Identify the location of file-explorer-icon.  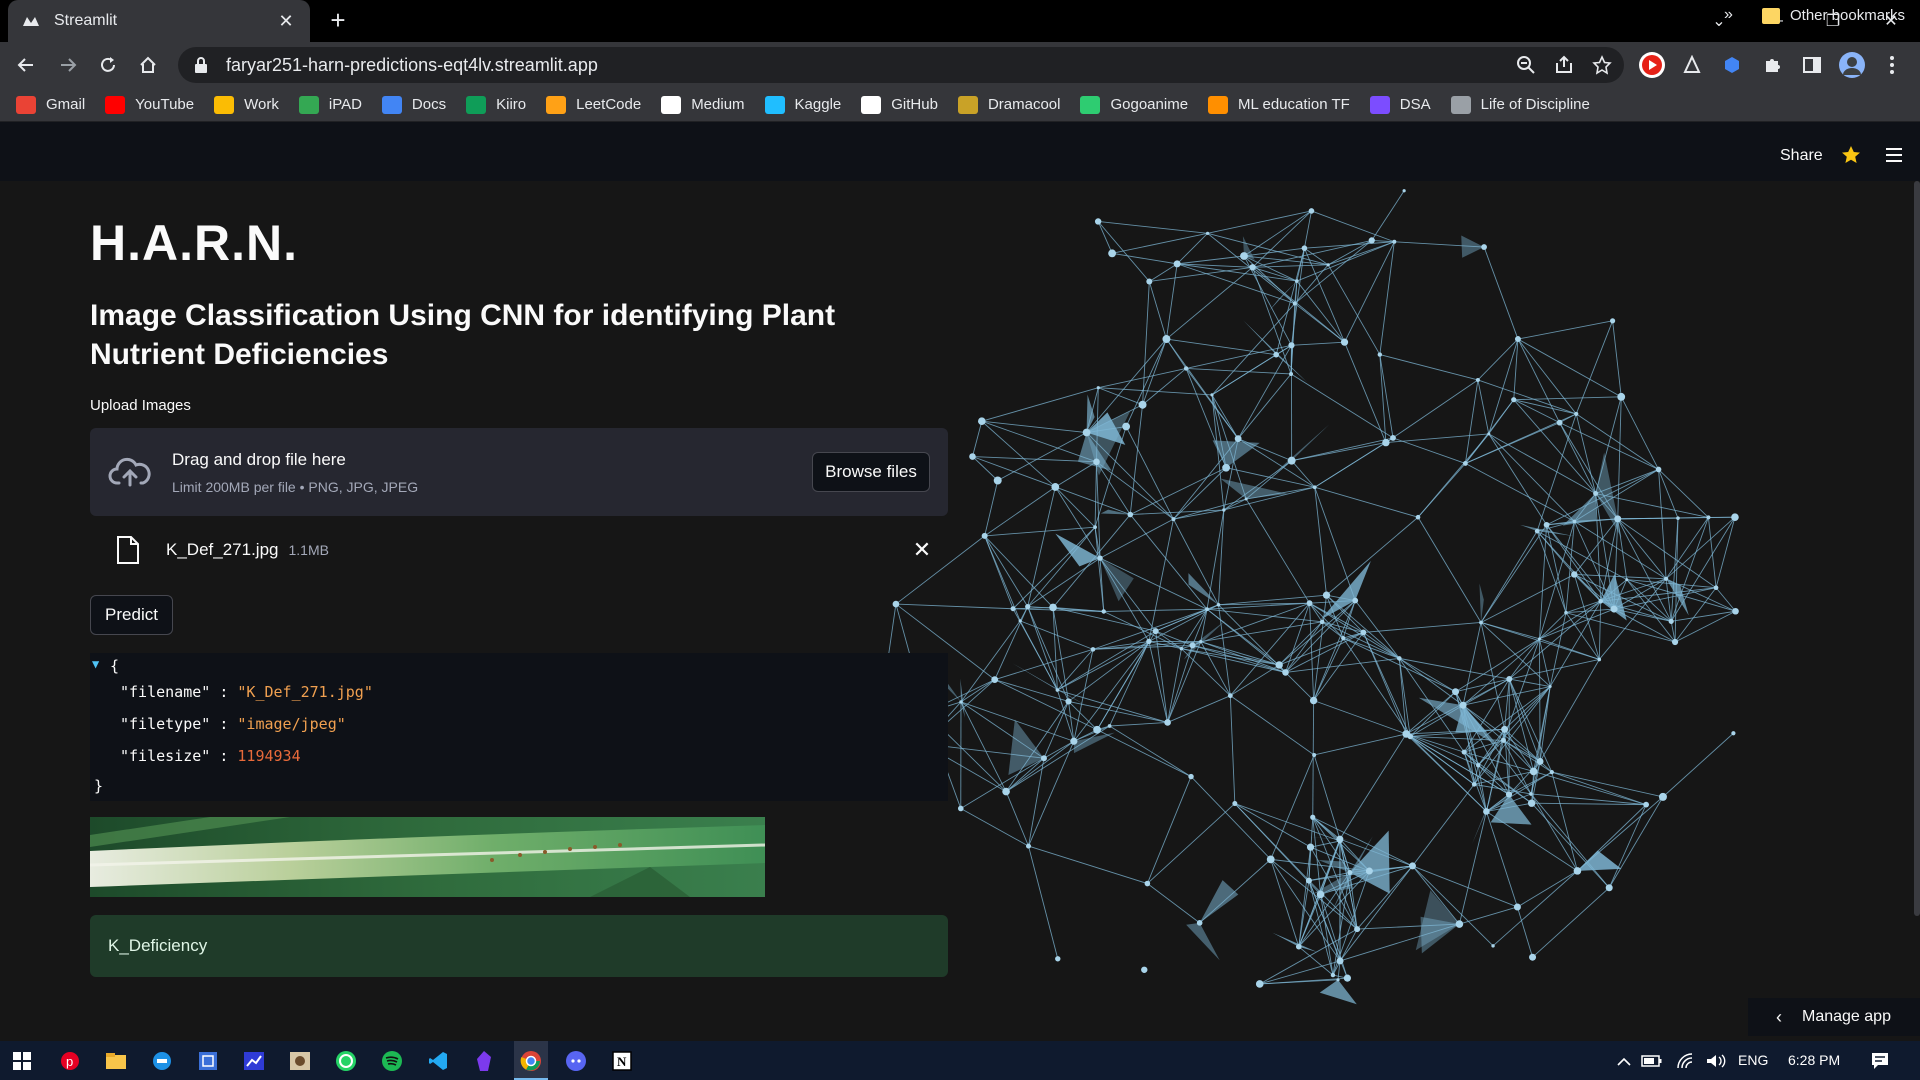
(116, 1061).